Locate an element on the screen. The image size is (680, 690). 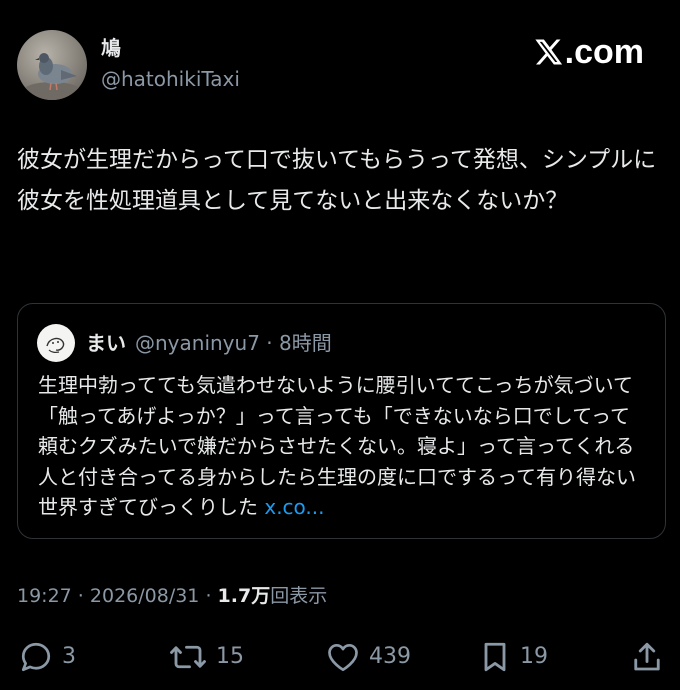
bookmark-count: 19 is located at coordinates (534, 656).